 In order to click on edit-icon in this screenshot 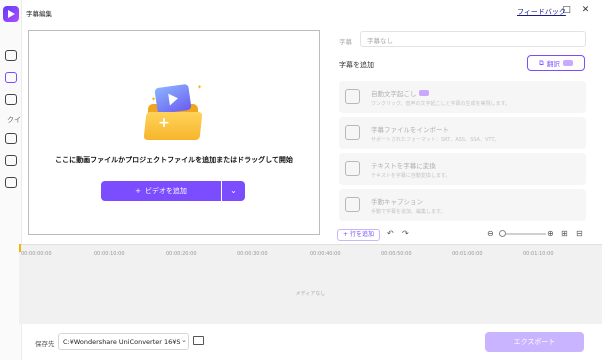, I will do `click(11, 160)`.